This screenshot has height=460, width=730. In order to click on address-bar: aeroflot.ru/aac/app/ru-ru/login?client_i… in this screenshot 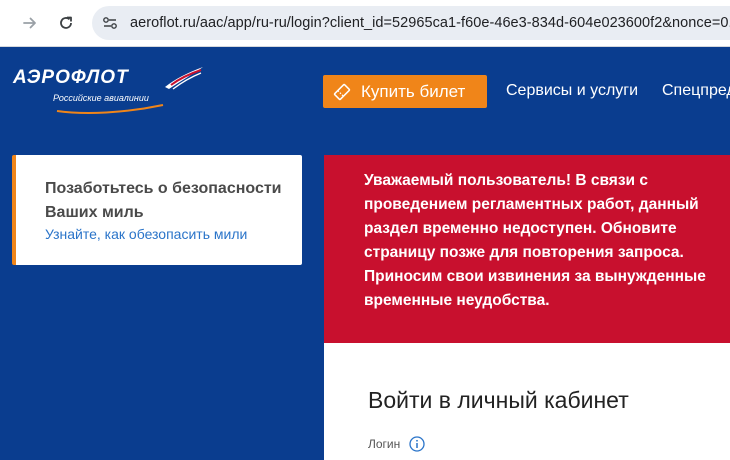, I will do `click(411, 23)`.